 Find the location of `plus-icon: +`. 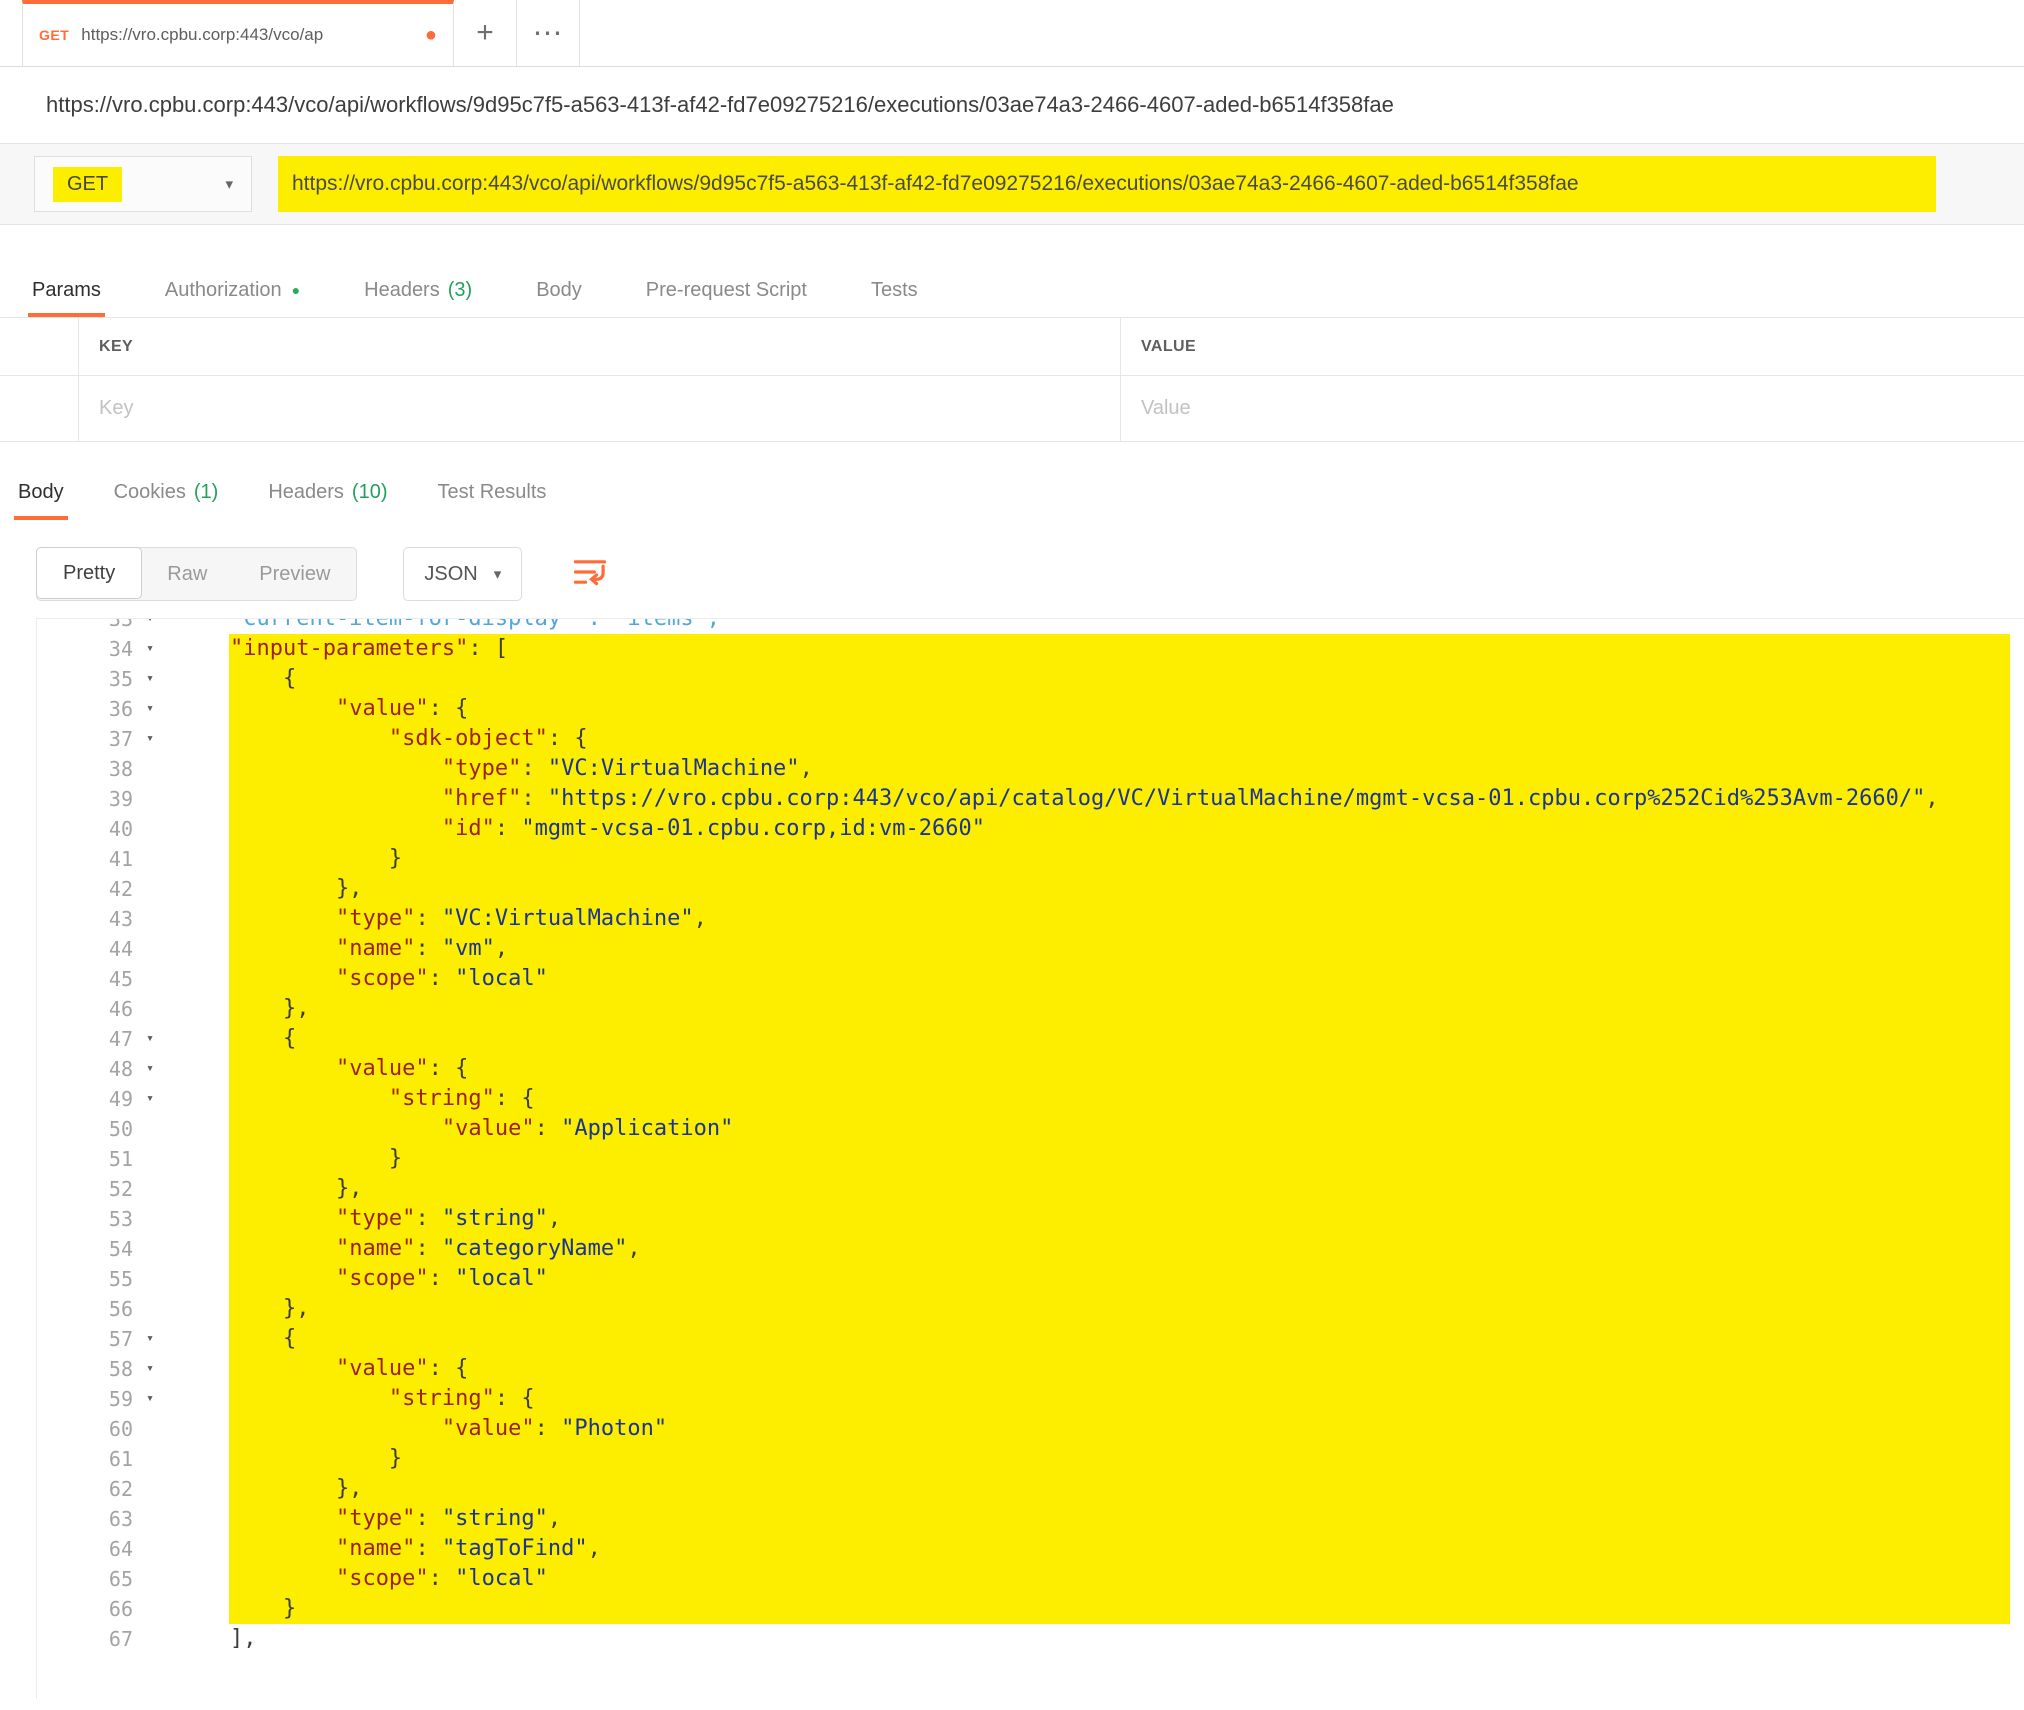

plus-icon: + is located at coordinates (485, 32).